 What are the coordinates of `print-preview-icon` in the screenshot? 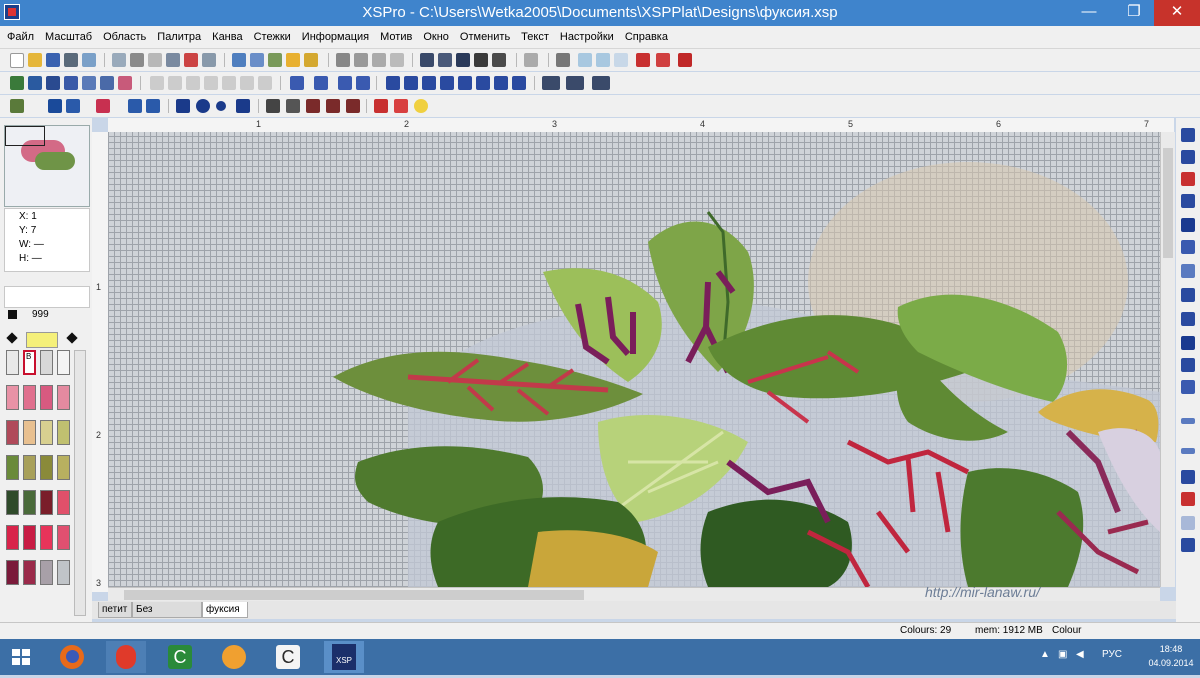 It's located at (89, 60).